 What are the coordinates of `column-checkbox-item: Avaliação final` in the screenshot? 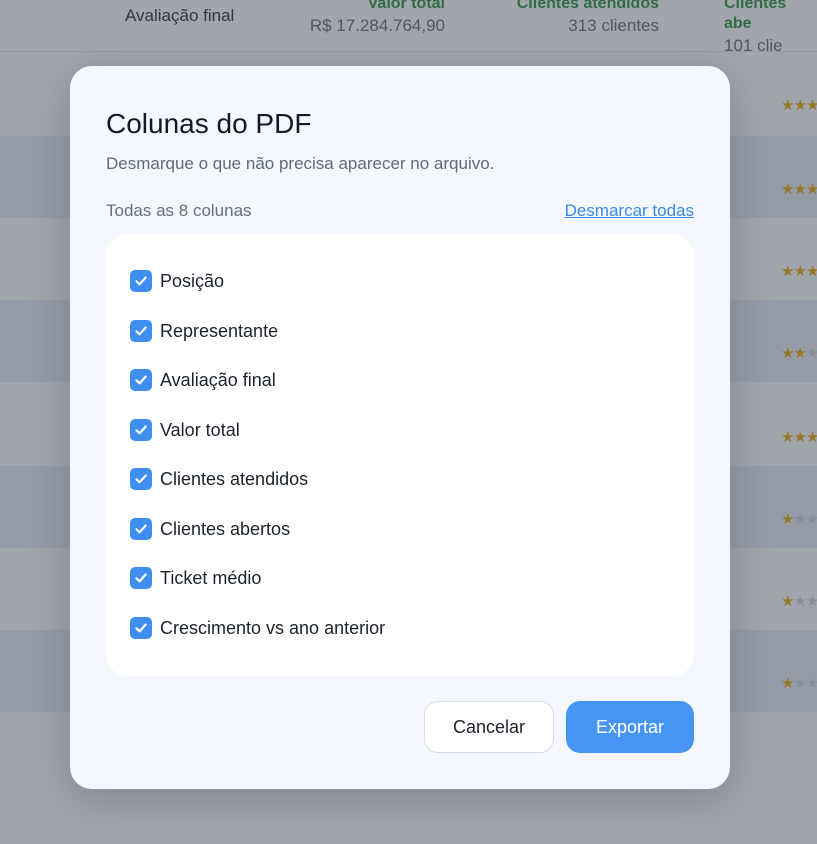 It's located at (203, 380).